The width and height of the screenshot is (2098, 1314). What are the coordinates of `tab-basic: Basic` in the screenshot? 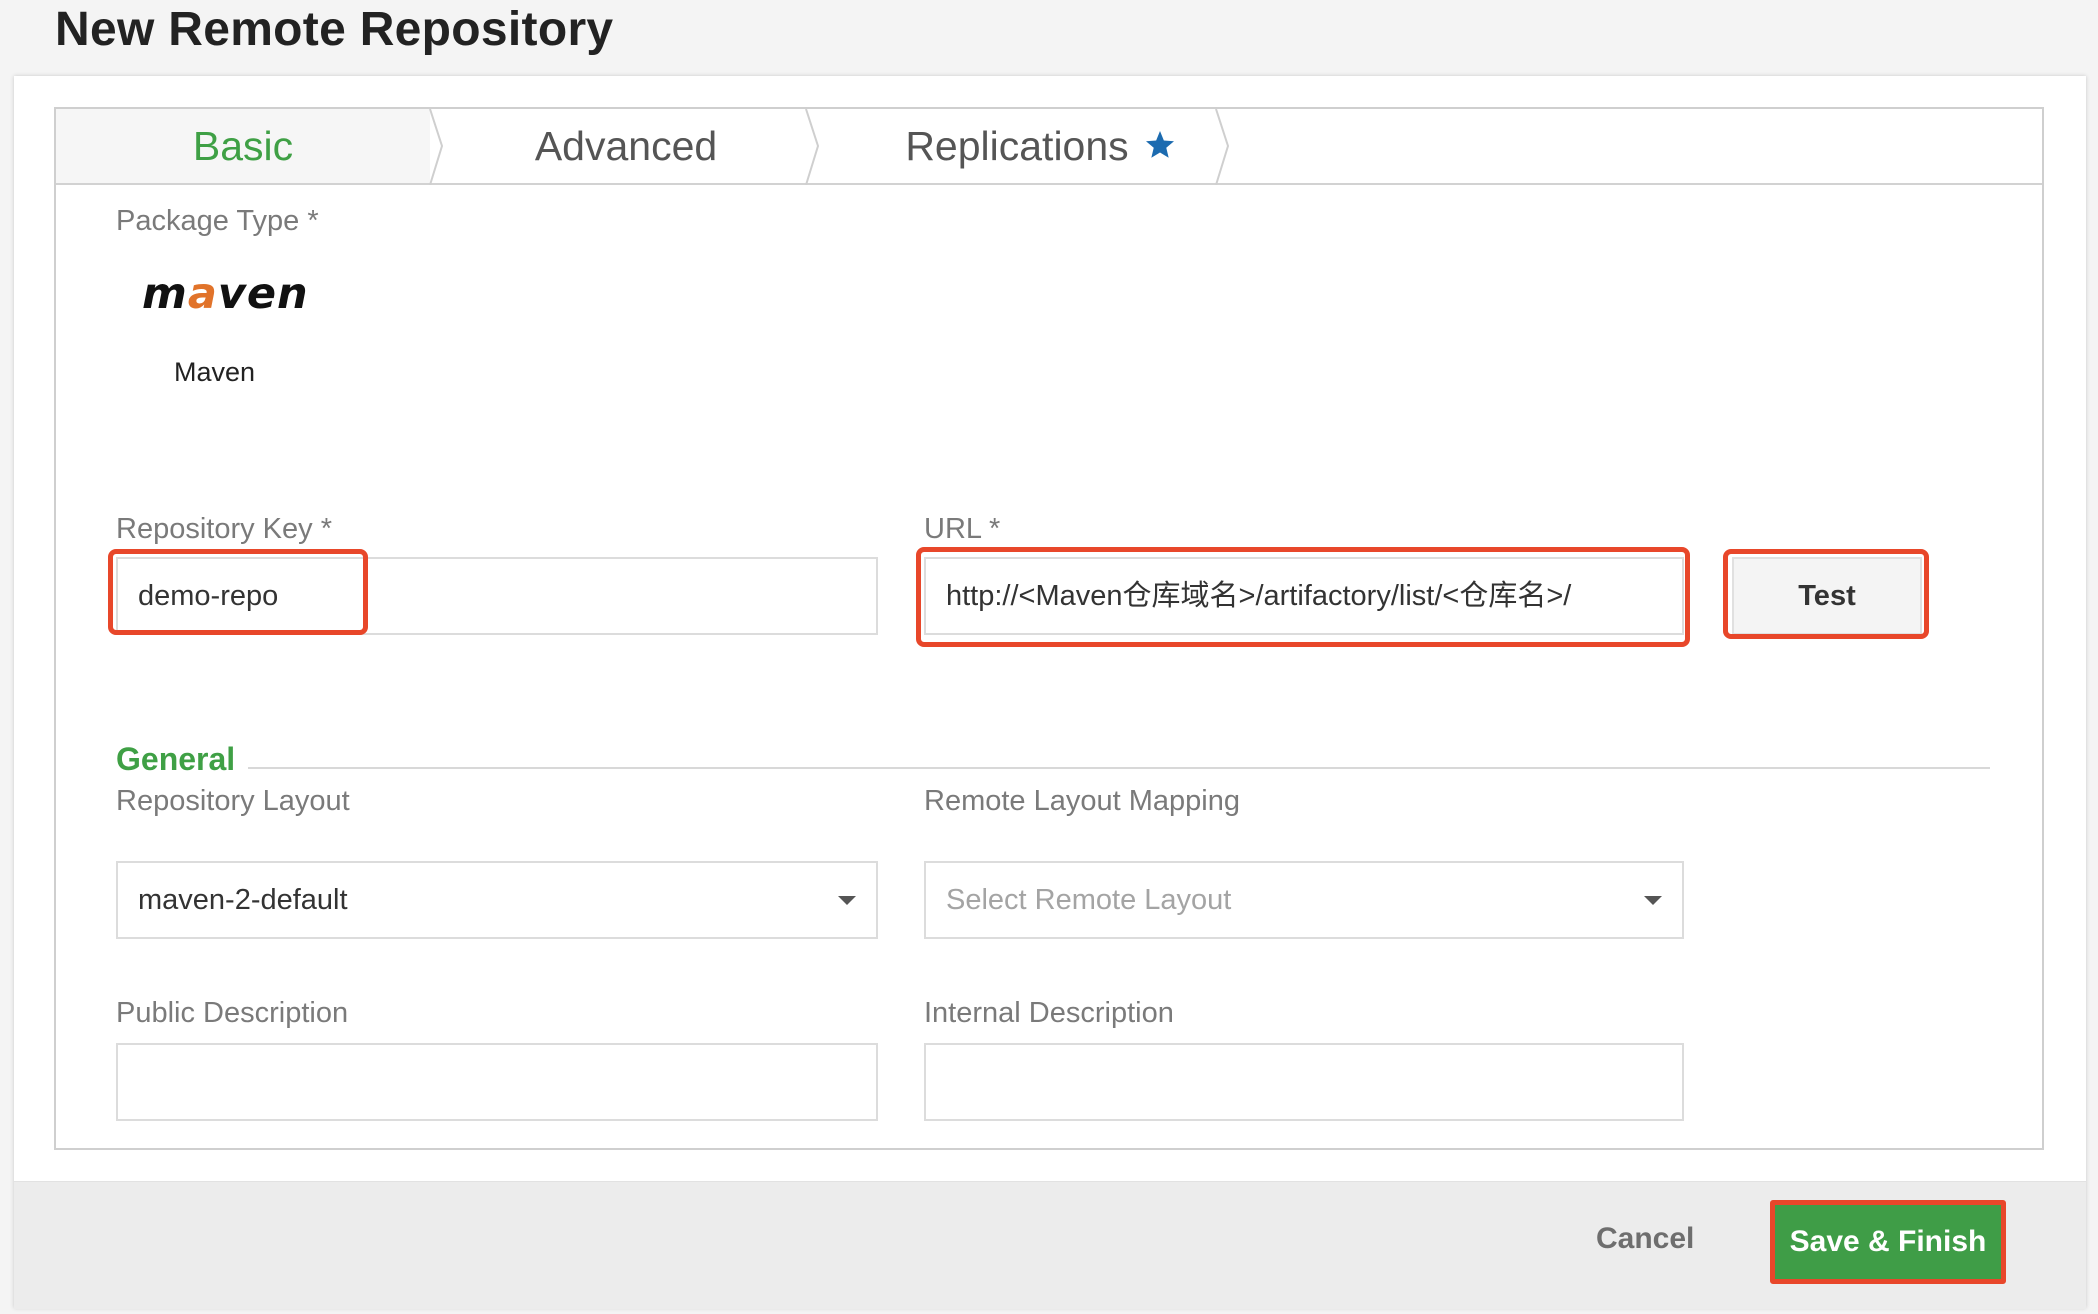 It's located at (243, 146).